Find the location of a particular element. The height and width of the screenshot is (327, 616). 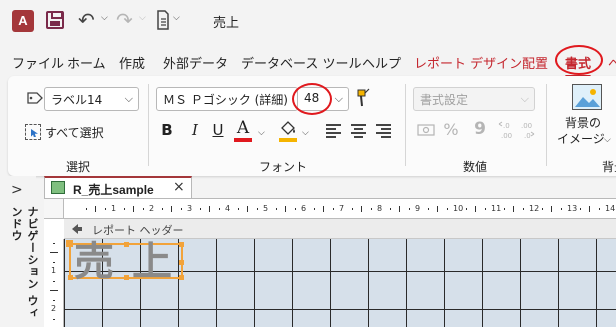

tab-create: 作成 is located at coordinates (132, 62).